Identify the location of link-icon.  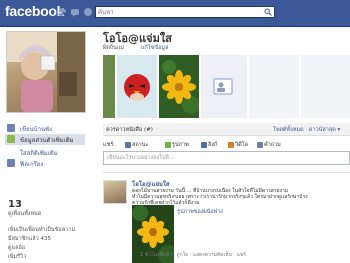
(204, 144).